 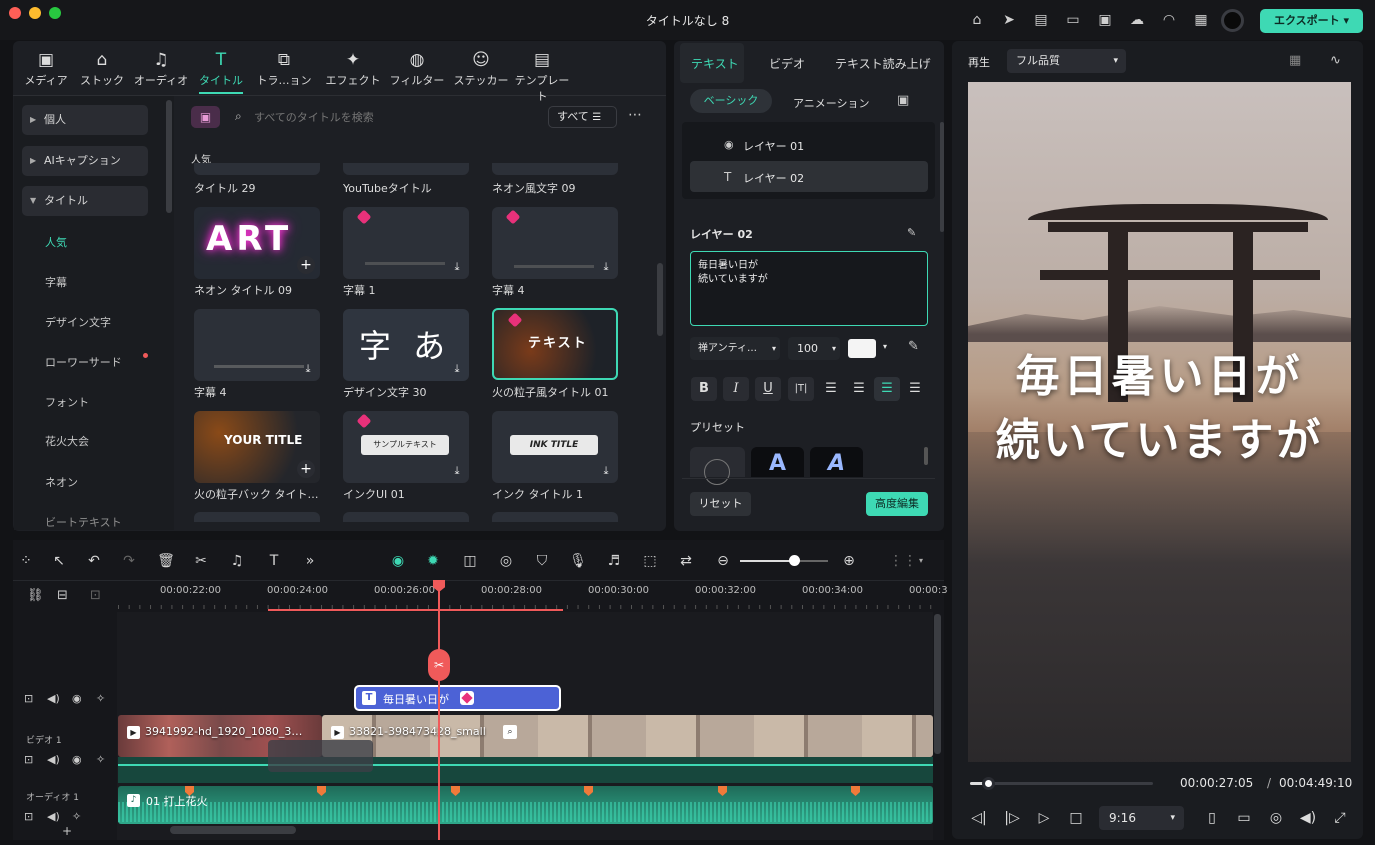 What do you see at coordinates (887, 389) in the screenshot?
I see `align-right-icon: ☰` at bounding box center [887, 389].